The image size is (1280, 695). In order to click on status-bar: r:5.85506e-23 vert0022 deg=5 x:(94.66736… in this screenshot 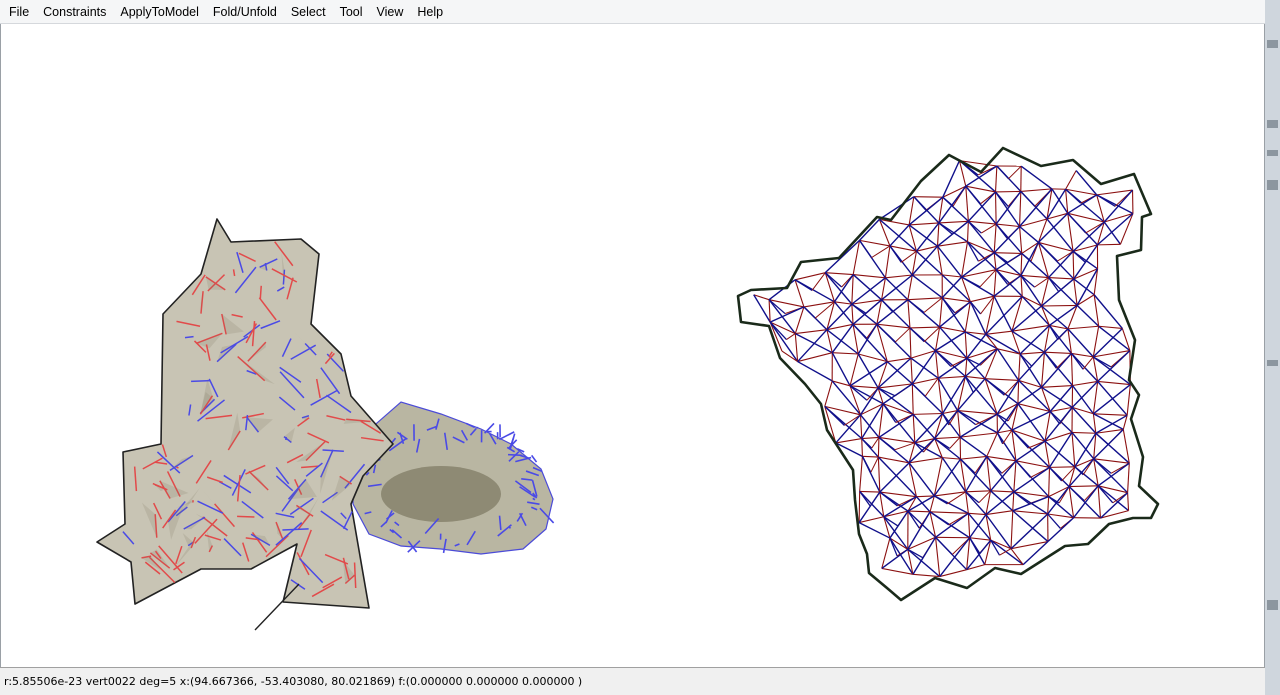, I will do `click(632, 681)`.